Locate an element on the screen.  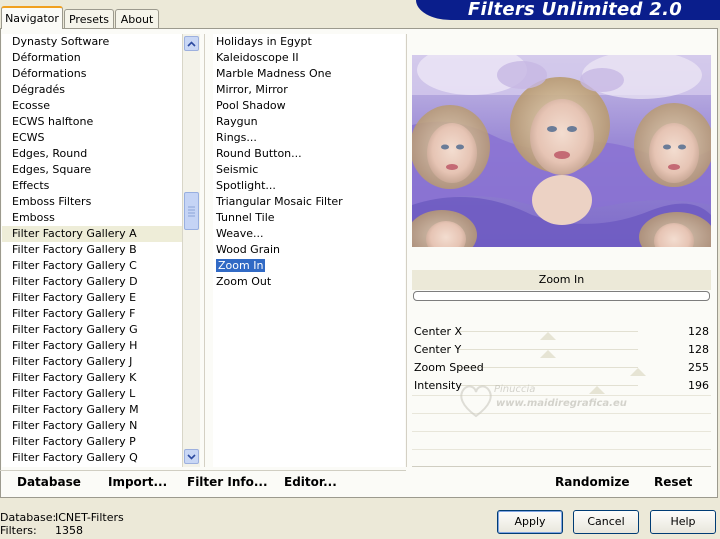
filter-item-label: Marble Madness One is located at coordinates (274, 73).